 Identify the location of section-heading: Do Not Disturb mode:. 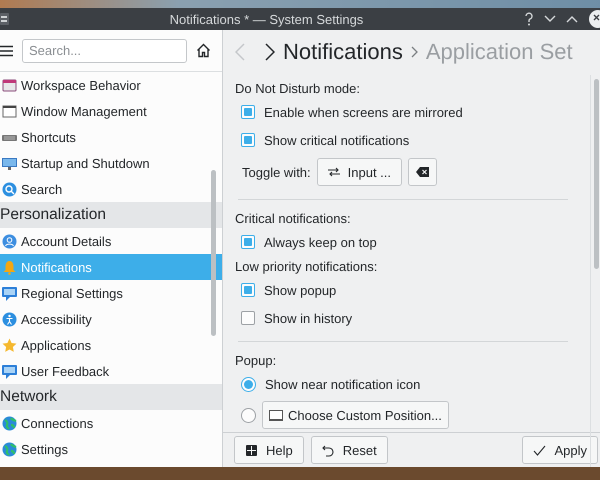
(297, 88).